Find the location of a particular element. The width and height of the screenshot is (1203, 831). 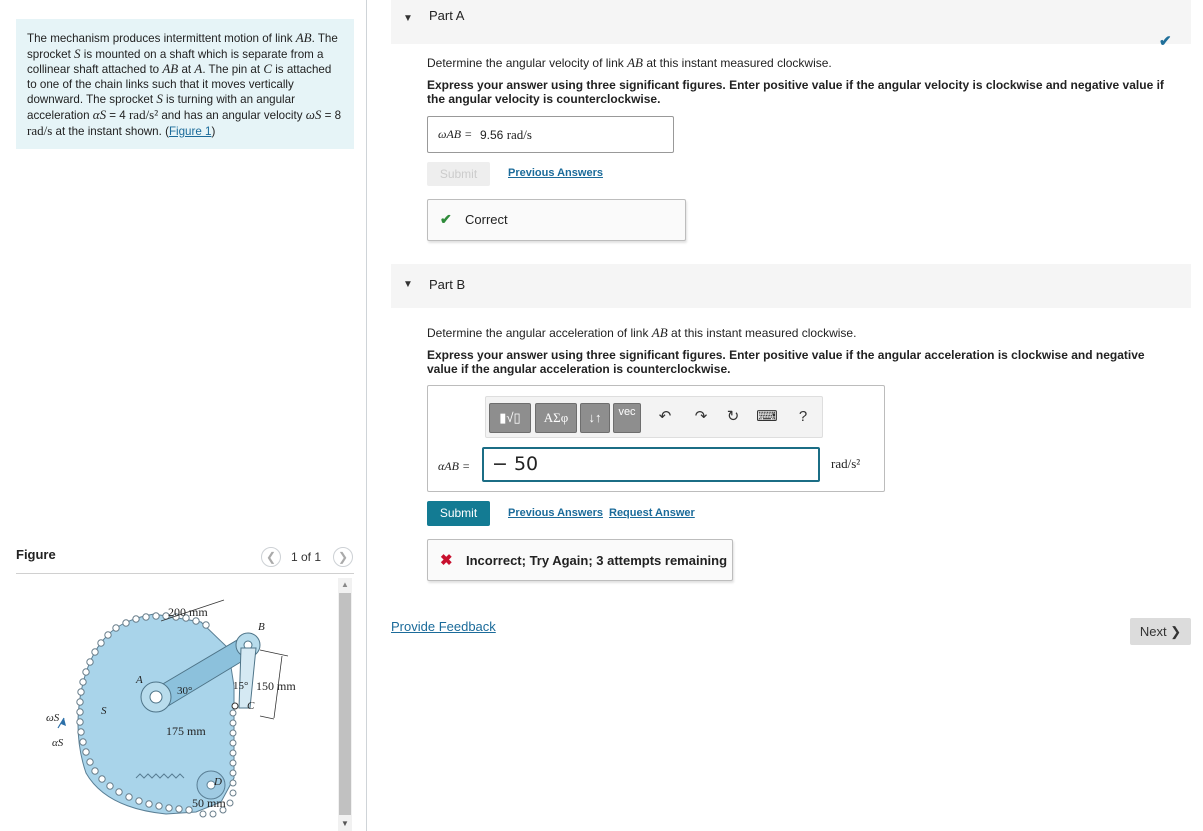

part-a-answer: ωAB = 9.56 rad/s is located at coordinates (550, 134).